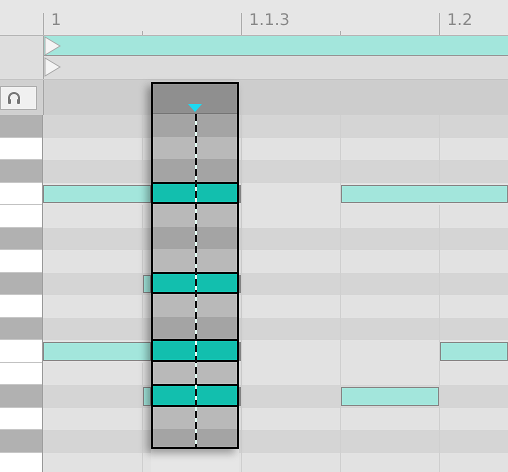 Image resolution: width=508 pixels, height=472 pixels. I want to click on ruler-label: 1, so click(56, 20).